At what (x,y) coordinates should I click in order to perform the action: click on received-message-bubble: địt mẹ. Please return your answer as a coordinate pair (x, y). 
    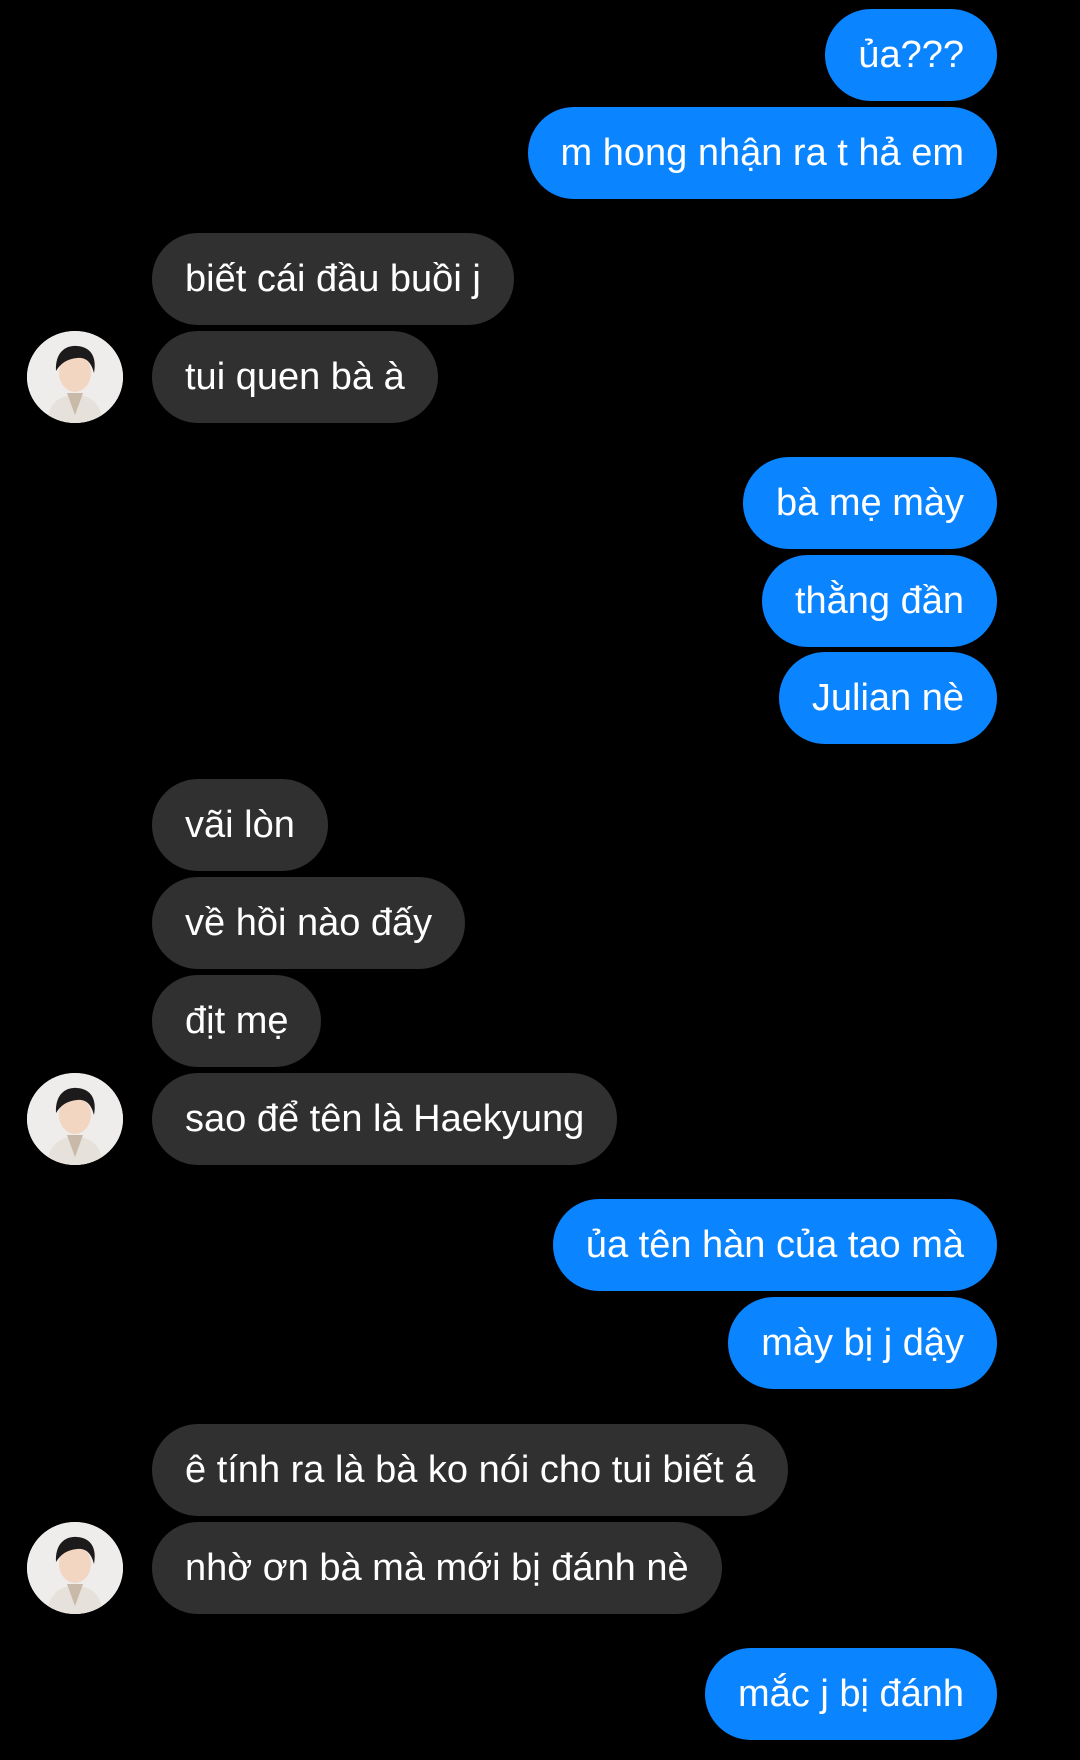
    Looking at the image, I should click on (237, 1021).